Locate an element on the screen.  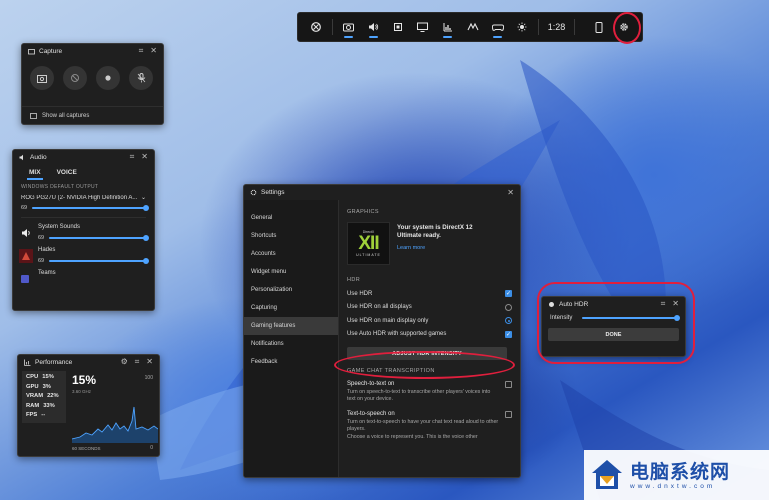
audio-widget-button is located at coordinates (373, 27).